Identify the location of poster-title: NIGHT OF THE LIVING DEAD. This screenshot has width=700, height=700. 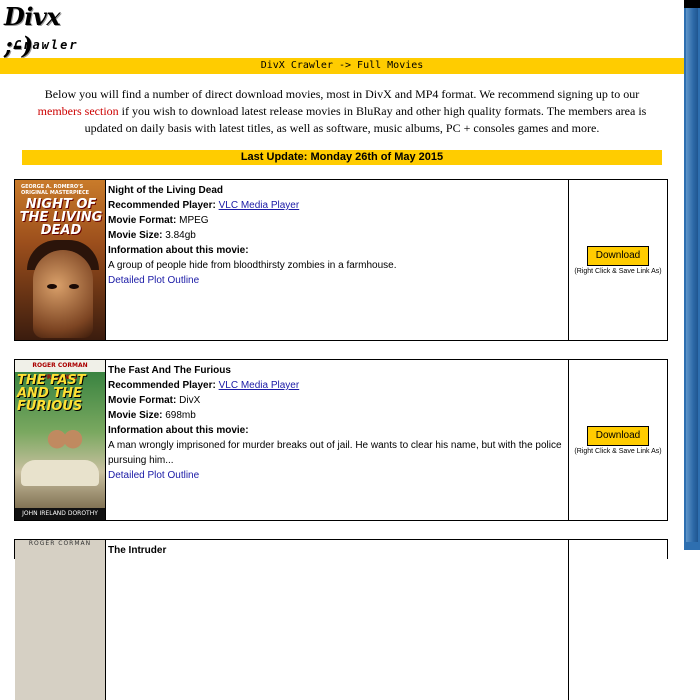
(61, 217).